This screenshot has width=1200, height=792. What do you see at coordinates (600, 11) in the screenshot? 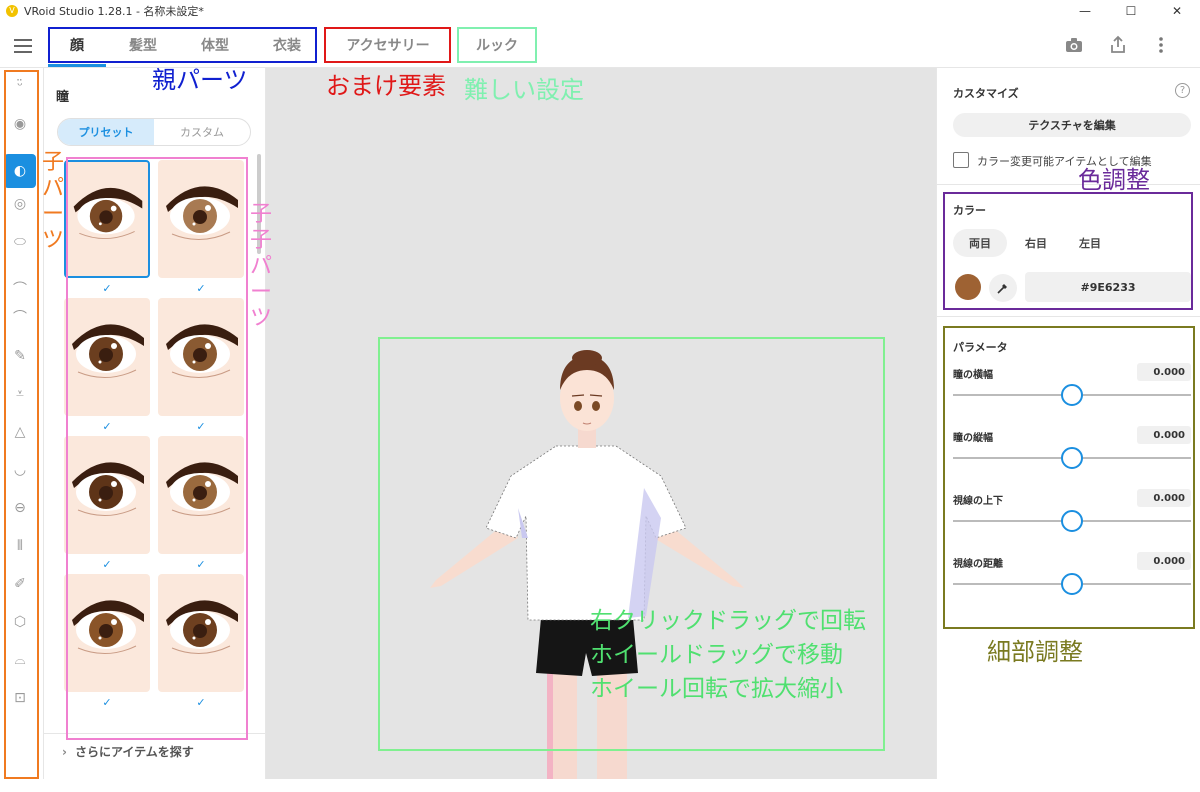
I see `title-bar: V VRoid Studio 1.28.1 - 名称未設定* — ☐ ✕` at bounding box center [600, 11].